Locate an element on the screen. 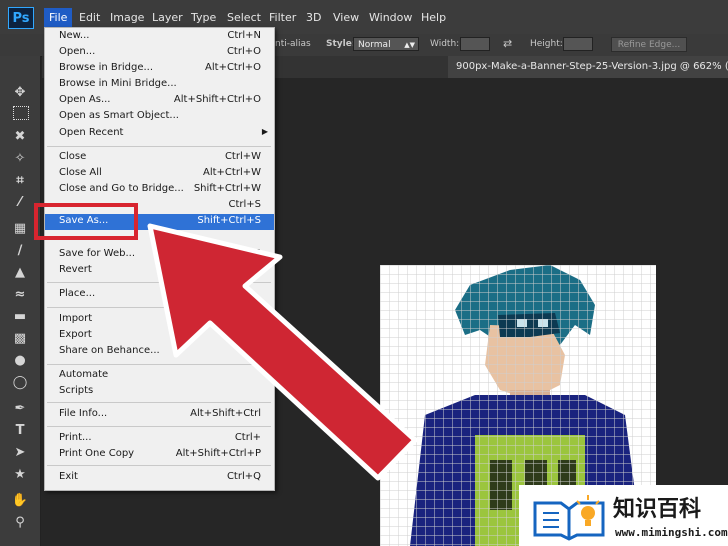 This screenshot has width=728, height=546. watermark-url: www.mimingshi.com is located at coordinates (671, 532).